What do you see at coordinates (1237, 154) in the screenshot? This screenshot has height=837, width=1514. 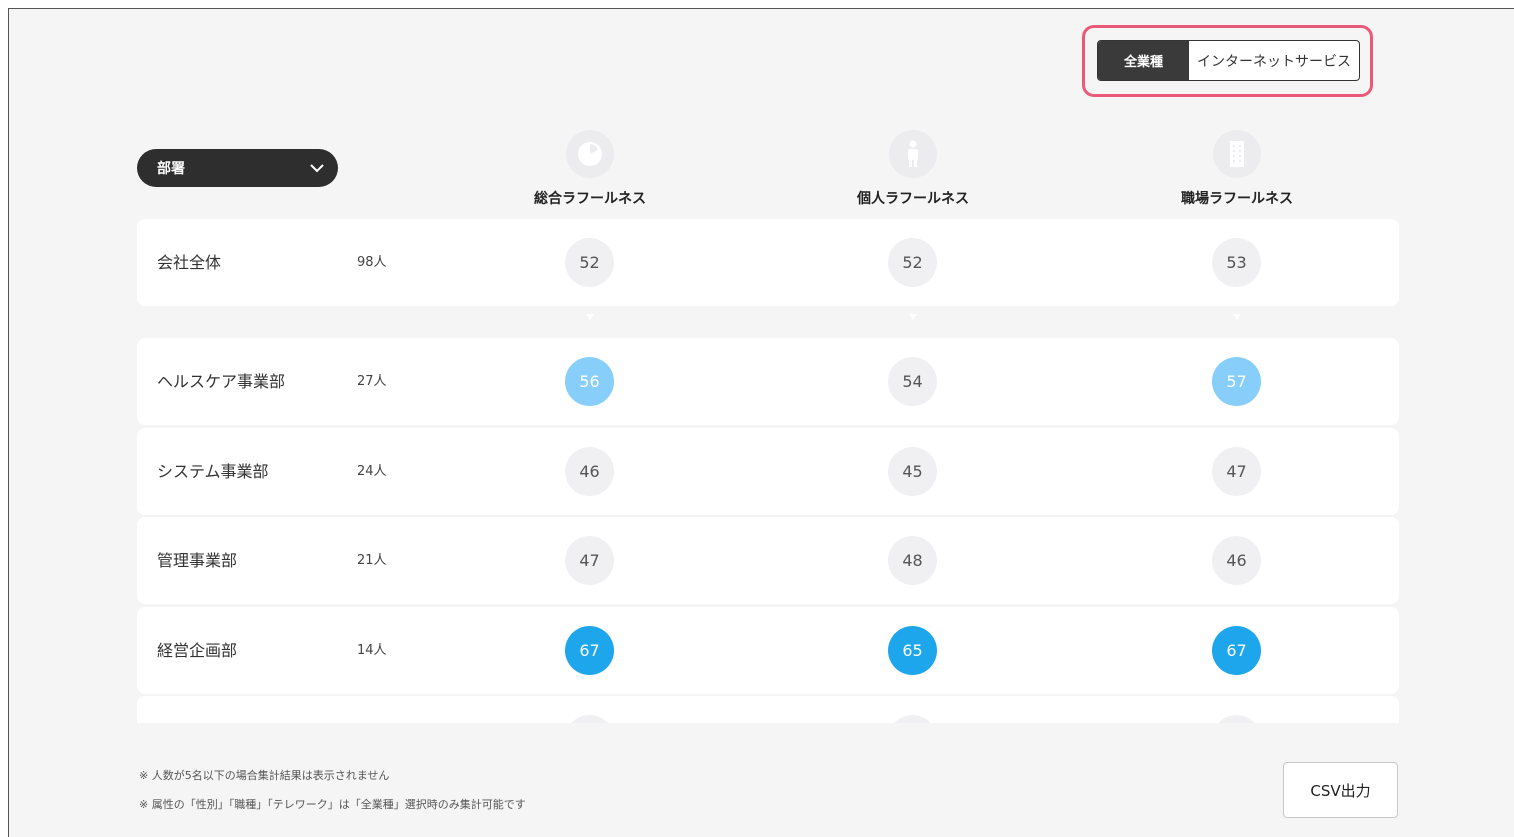 I see `building-icon` at bounding box center [1237, 154].